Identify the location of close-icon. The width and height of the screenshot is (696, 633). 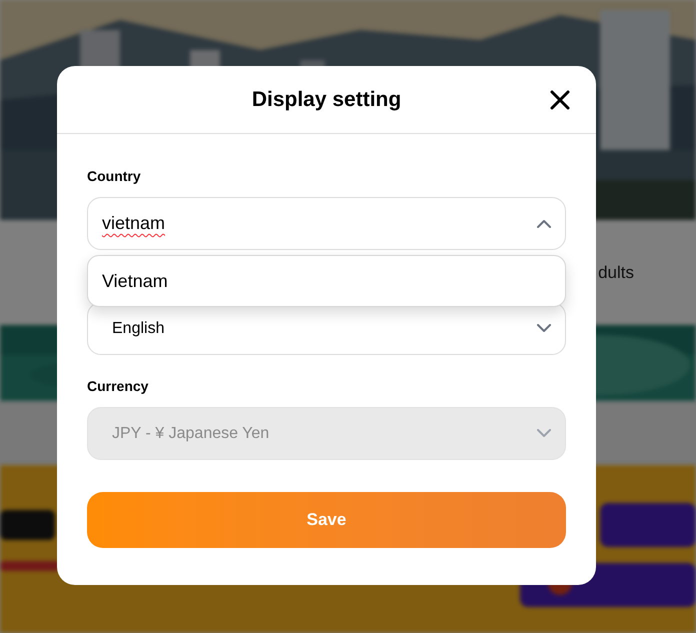
(560, 100).